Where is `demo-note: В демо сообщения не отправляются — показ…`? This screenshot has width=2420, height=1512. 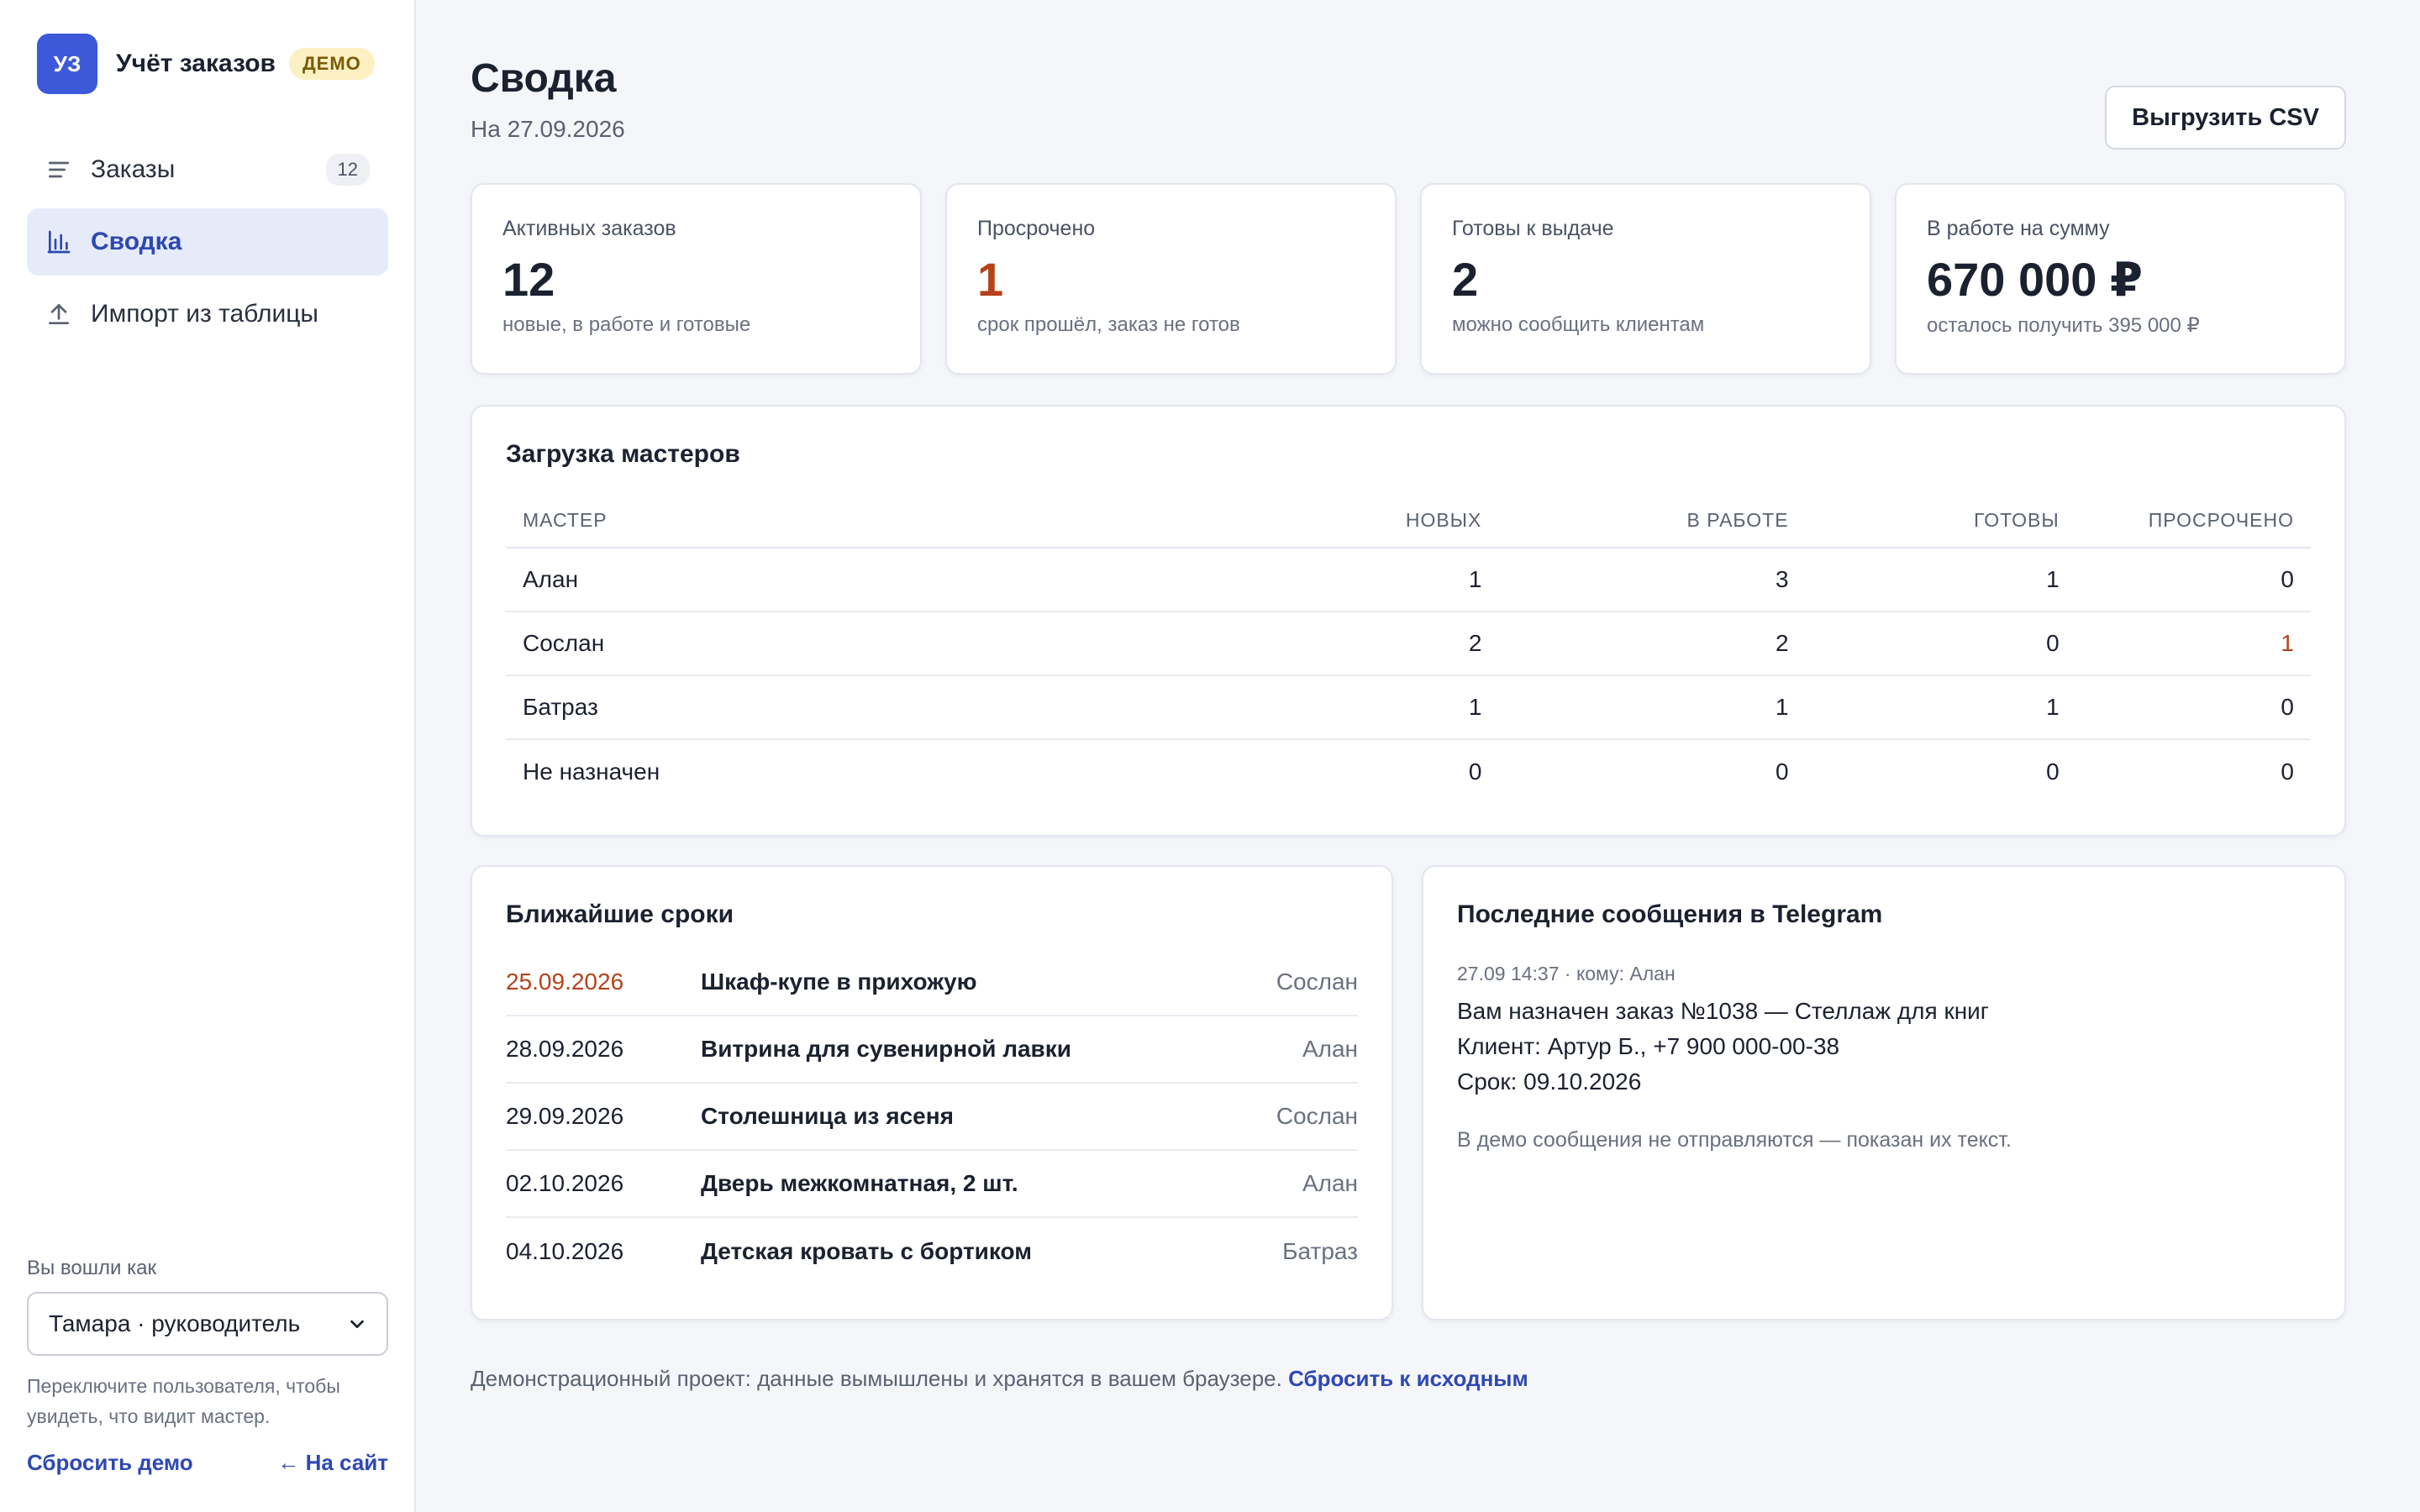
demo-note: В демо сообщения не отправляются — показ… is located at coordinates (1735, 1140).